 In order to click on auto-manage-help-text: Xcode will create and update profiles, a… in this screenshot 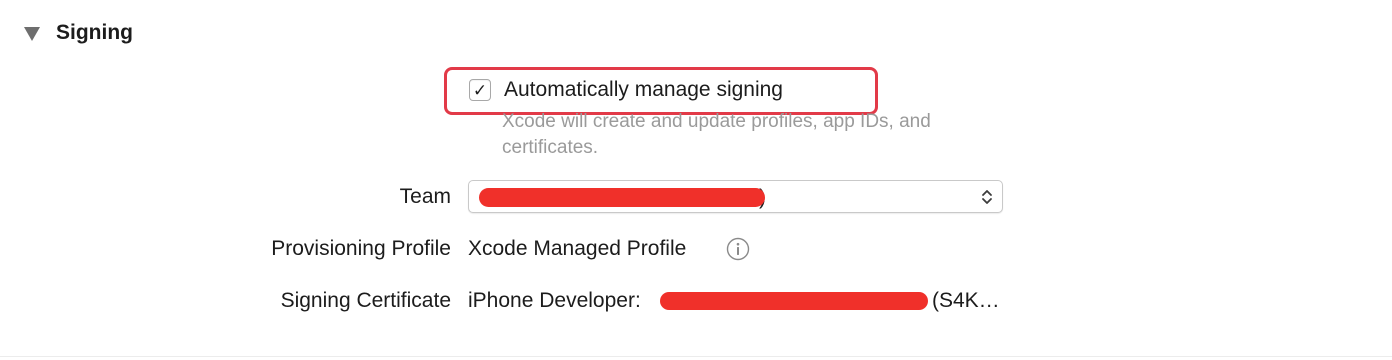, I will do `click(716, 134)`.